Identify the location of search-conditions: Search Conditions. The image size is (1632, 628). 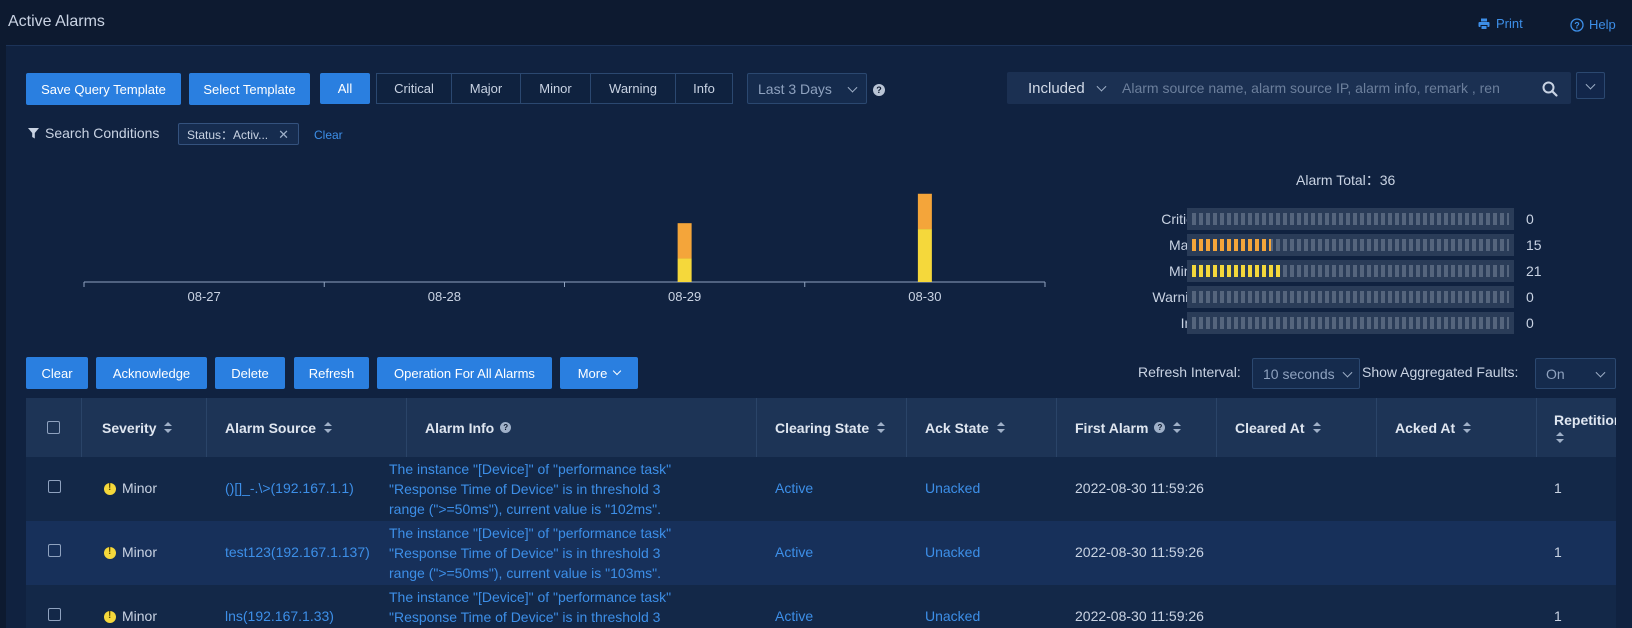
(93, 133).